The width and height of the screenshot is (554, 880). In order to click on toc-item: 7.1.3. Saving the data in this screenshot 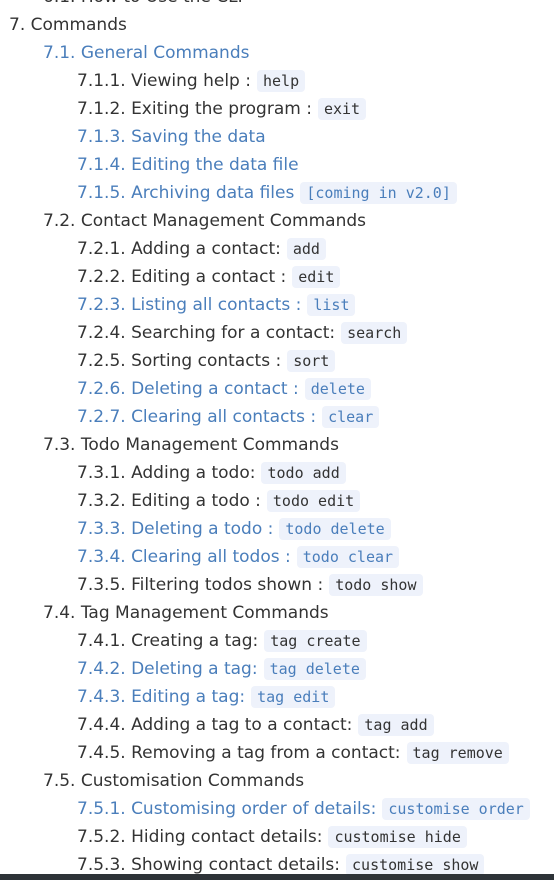, I will do `click(277, 137)`.